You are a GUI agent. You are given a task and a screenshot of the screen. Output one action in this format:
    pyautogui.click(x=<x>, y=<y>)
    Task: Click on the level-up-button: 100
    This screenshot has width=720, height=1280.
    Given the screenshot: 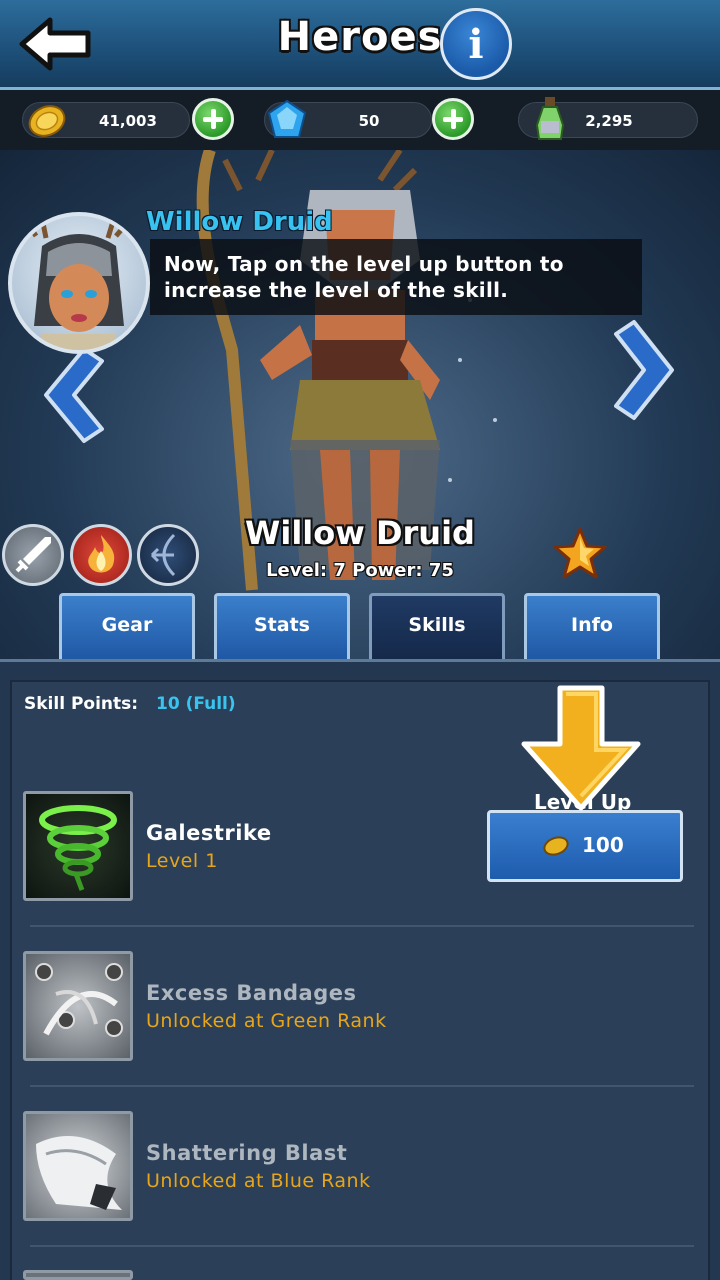 What is the action you would take?
    pyautogui.click(x=585, y=846)
    